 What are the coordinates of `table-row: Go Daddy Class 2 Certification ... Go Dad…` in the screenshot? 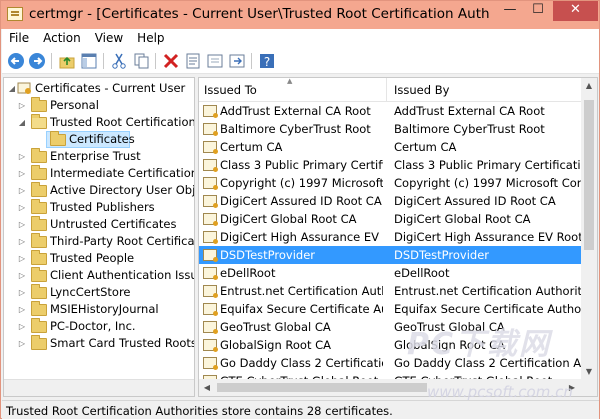 It's located at (390, 363).